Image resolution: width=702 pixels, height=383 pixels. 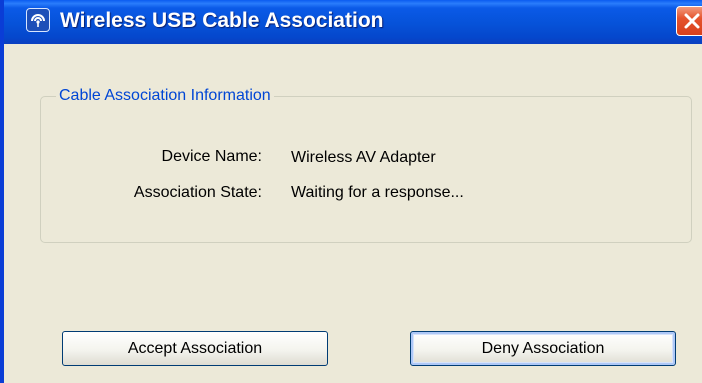 I want to click on close-icon, so click(x=692, y=21).